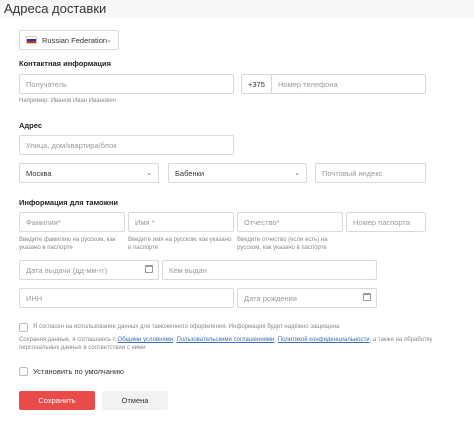 The image size is (474, 425). I want to click on contact-heading: Контактная информация, so click(65, 63).